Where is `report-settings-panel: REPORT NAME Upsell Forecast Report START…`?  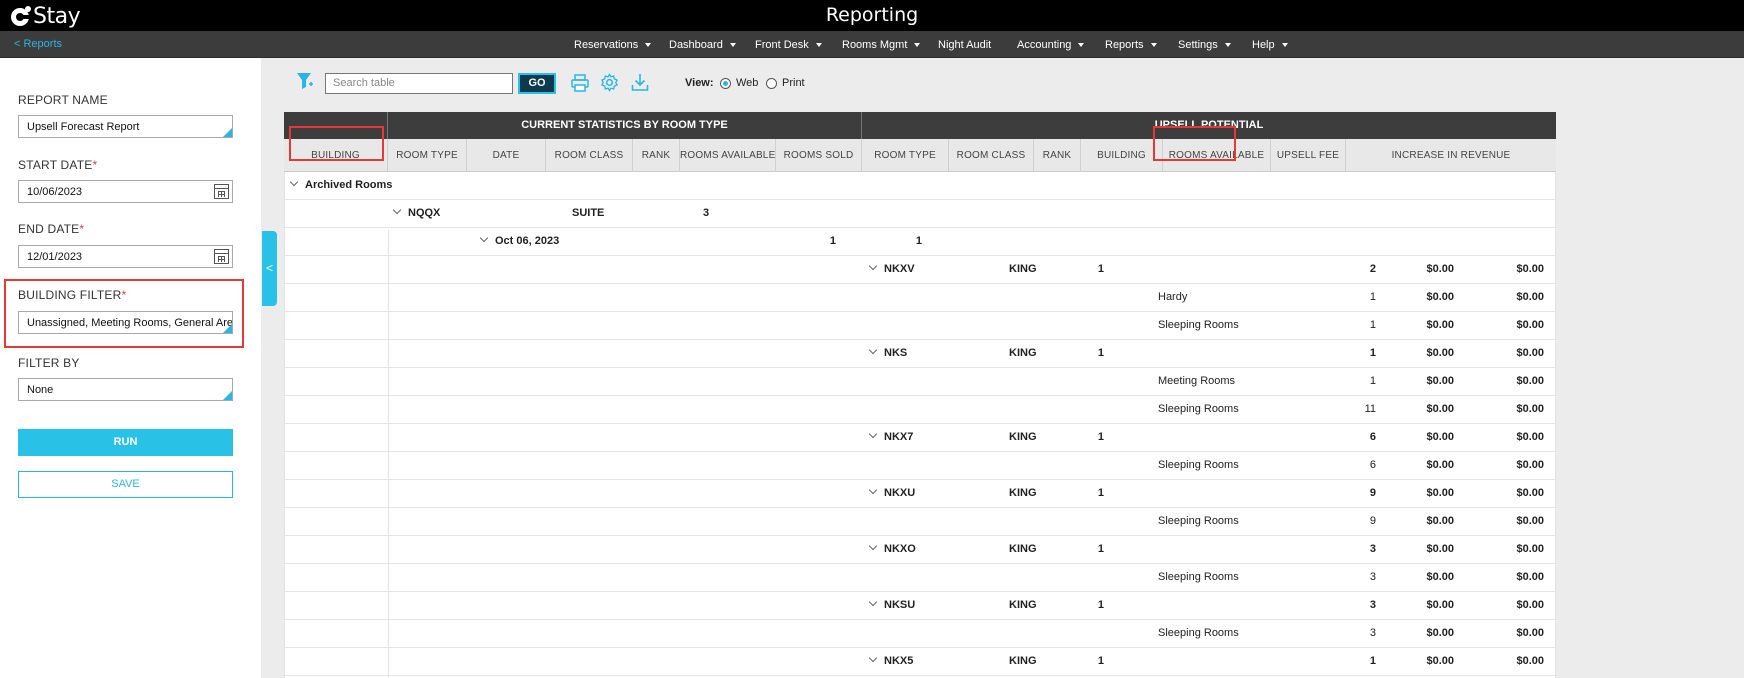 report-settings-panel: REPORT NAME Upsell Forecast Report START… is located at coordinates (130, 368).